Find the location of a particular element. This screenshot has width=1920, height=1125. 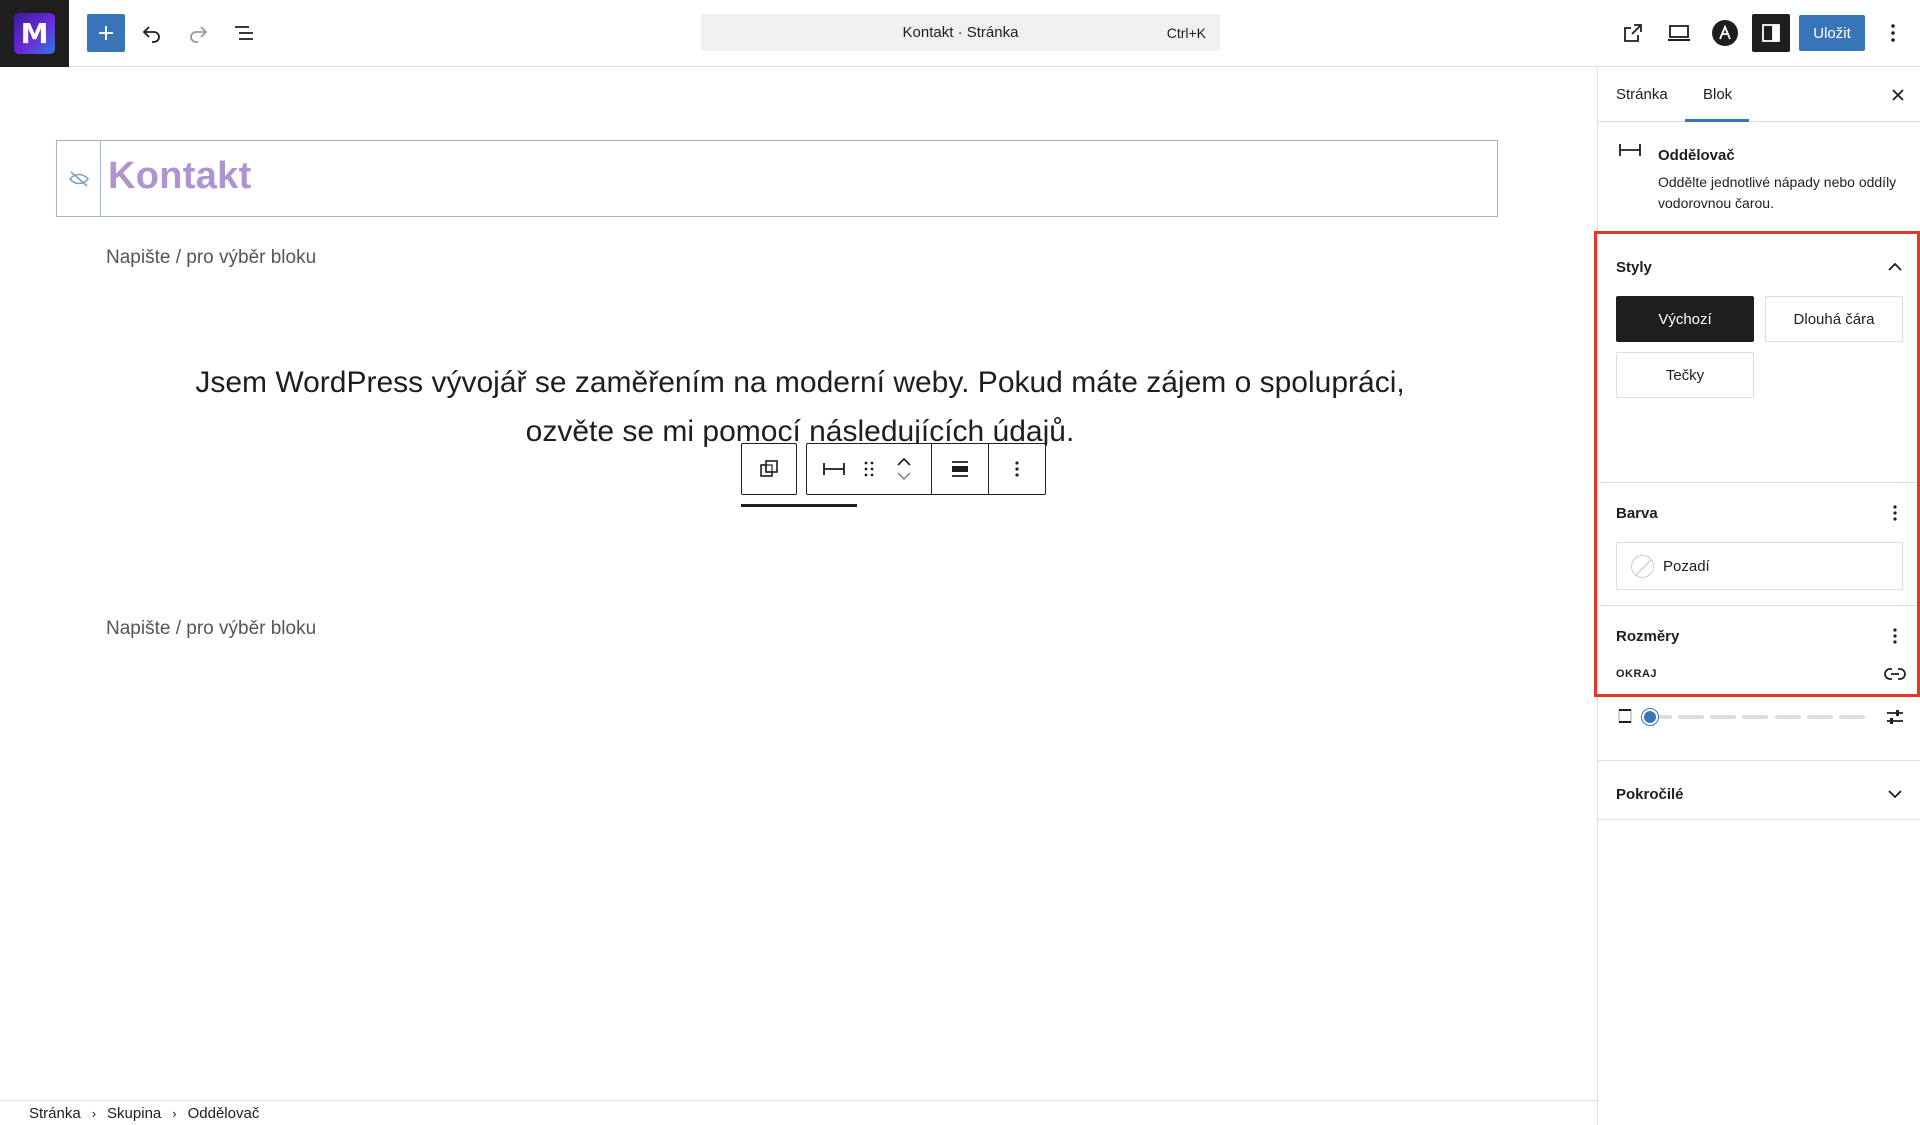

tab-block: Blok is located at coordinates (1717, 94).